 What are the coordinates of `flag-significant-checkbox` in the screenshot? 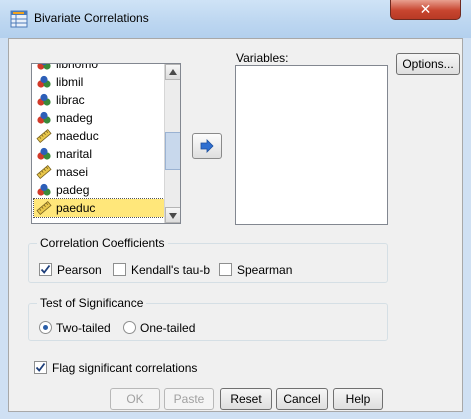 It's located at (40, 367).